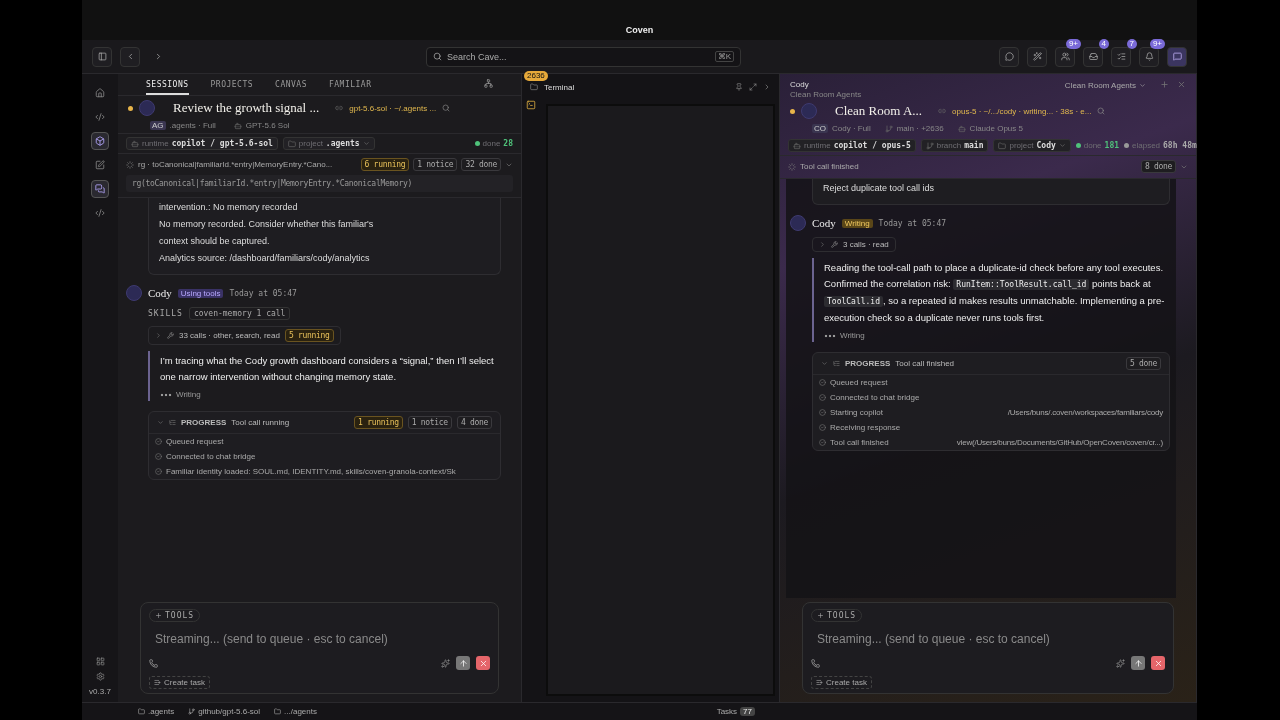  I want to click on progress-label: PROGRESS, so click(868, 363).